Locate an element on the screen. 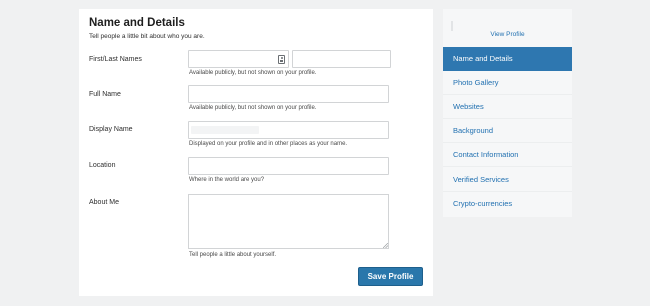 The image size is (650, 306). sidebar-item-crypto-currencies: Crypto-currencies is located at coordinates (507, 204).